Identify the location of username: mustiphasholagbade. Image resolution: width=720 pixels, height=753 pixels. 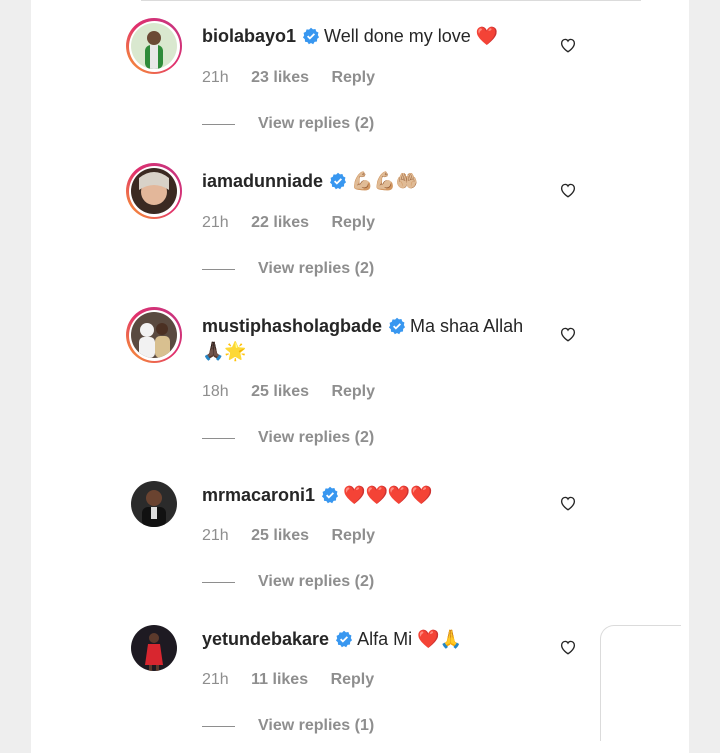
(292, 326).